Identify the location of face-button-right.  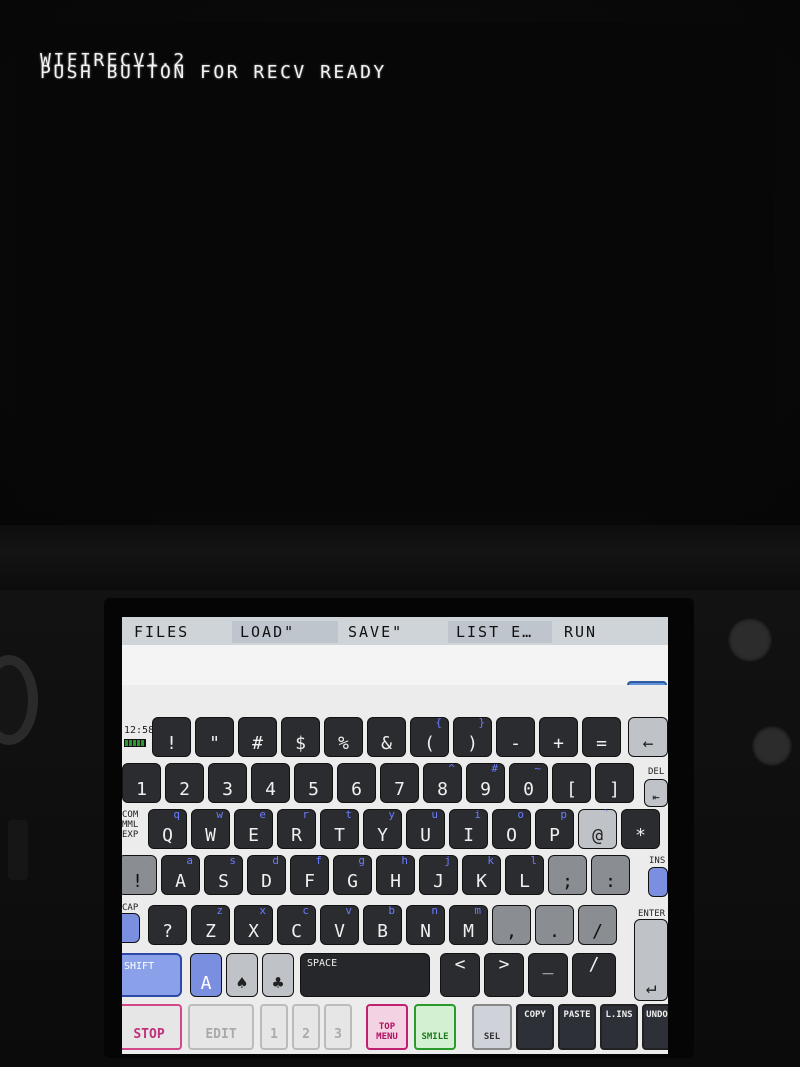
(772, 746).